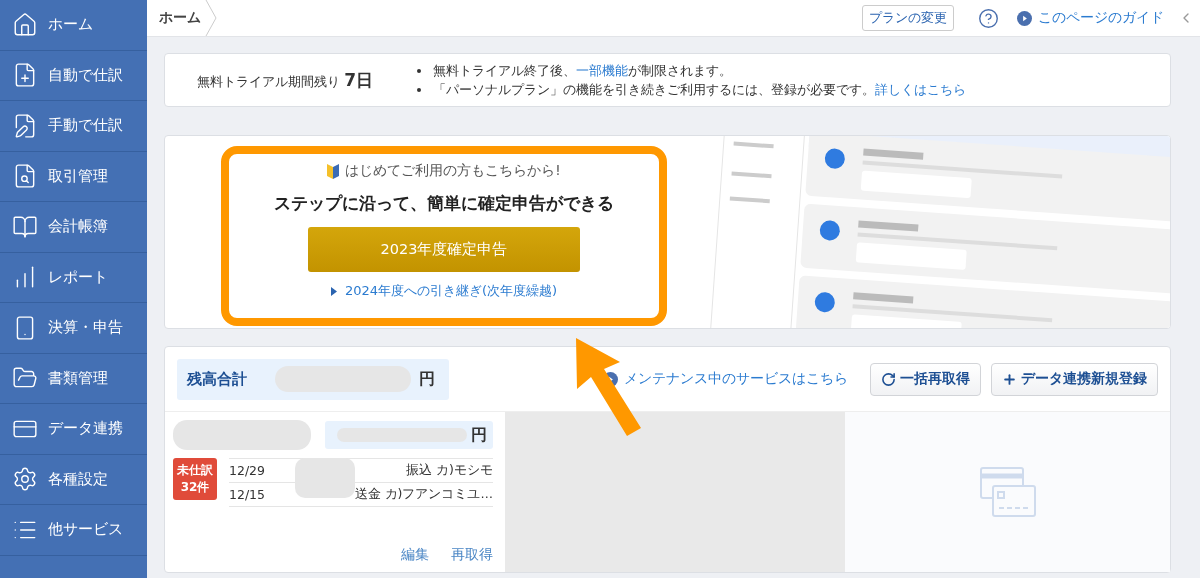 The image size is (1200, 578). What do you see at coordinates (73, 227) in the screenshot?
I see `sidebar-item: 会計帳簿` at bounding box center [73, 227].